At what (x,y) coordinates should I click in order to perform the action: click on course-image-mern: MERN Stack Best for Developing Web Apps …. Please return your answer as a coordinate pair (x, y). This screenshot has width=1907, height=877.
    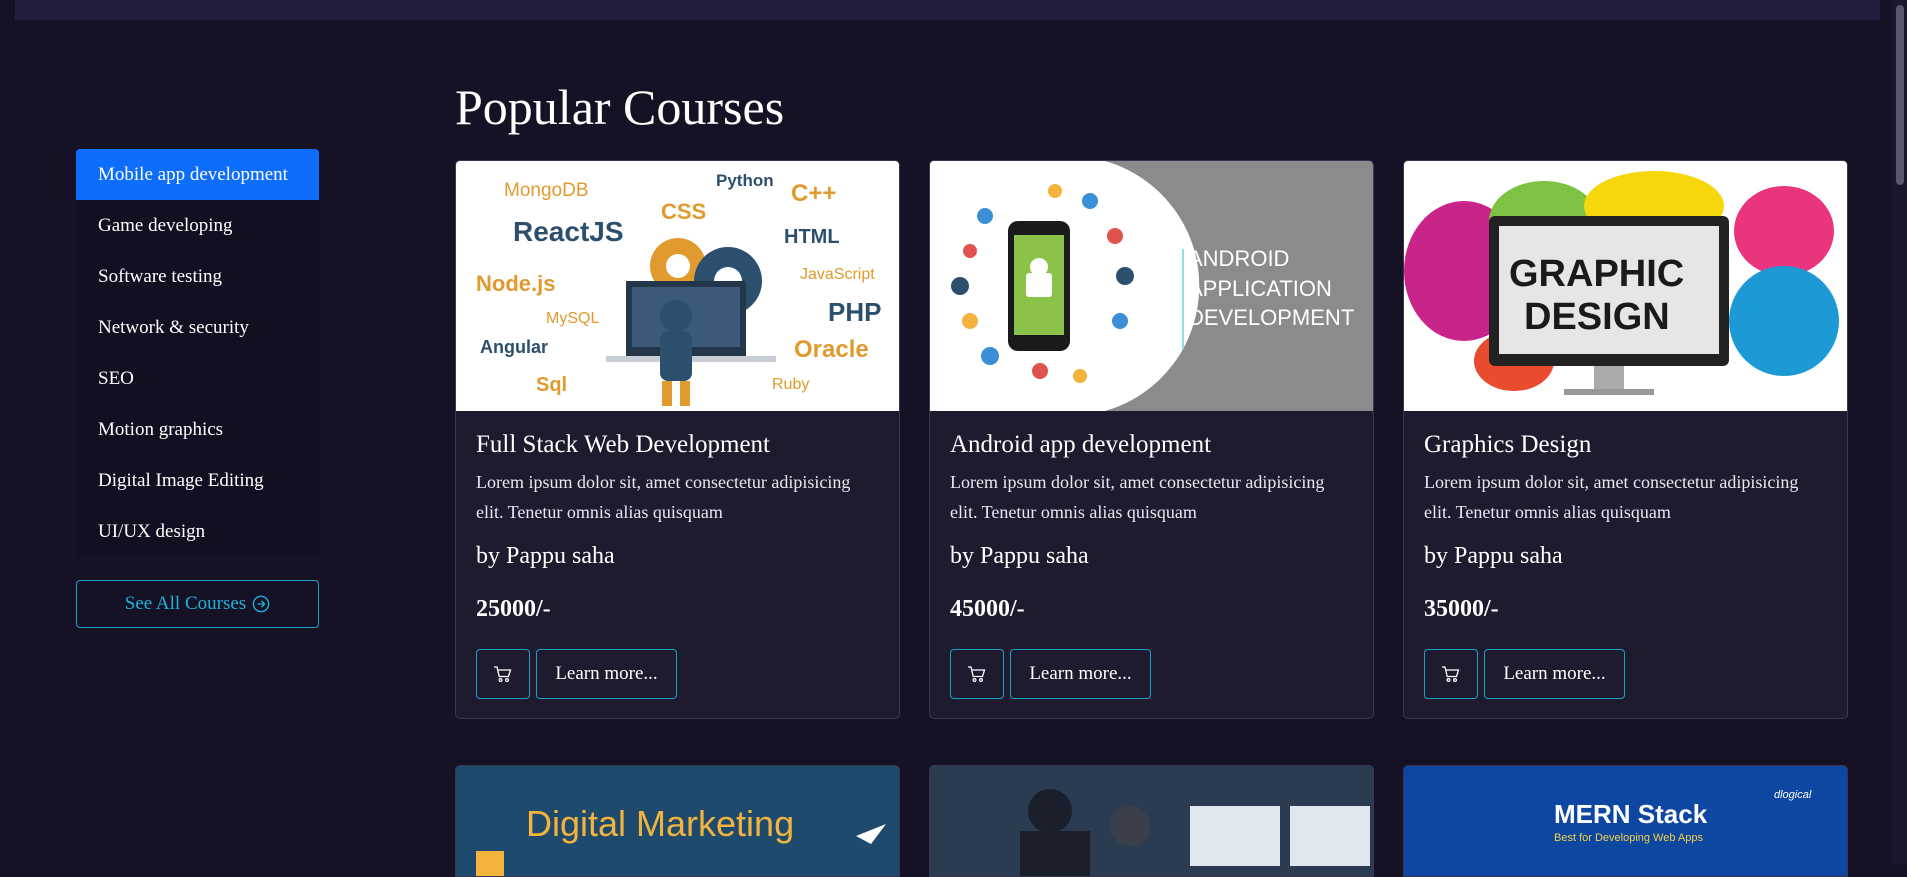
    Looking at the image, I should click on (1625, 821).